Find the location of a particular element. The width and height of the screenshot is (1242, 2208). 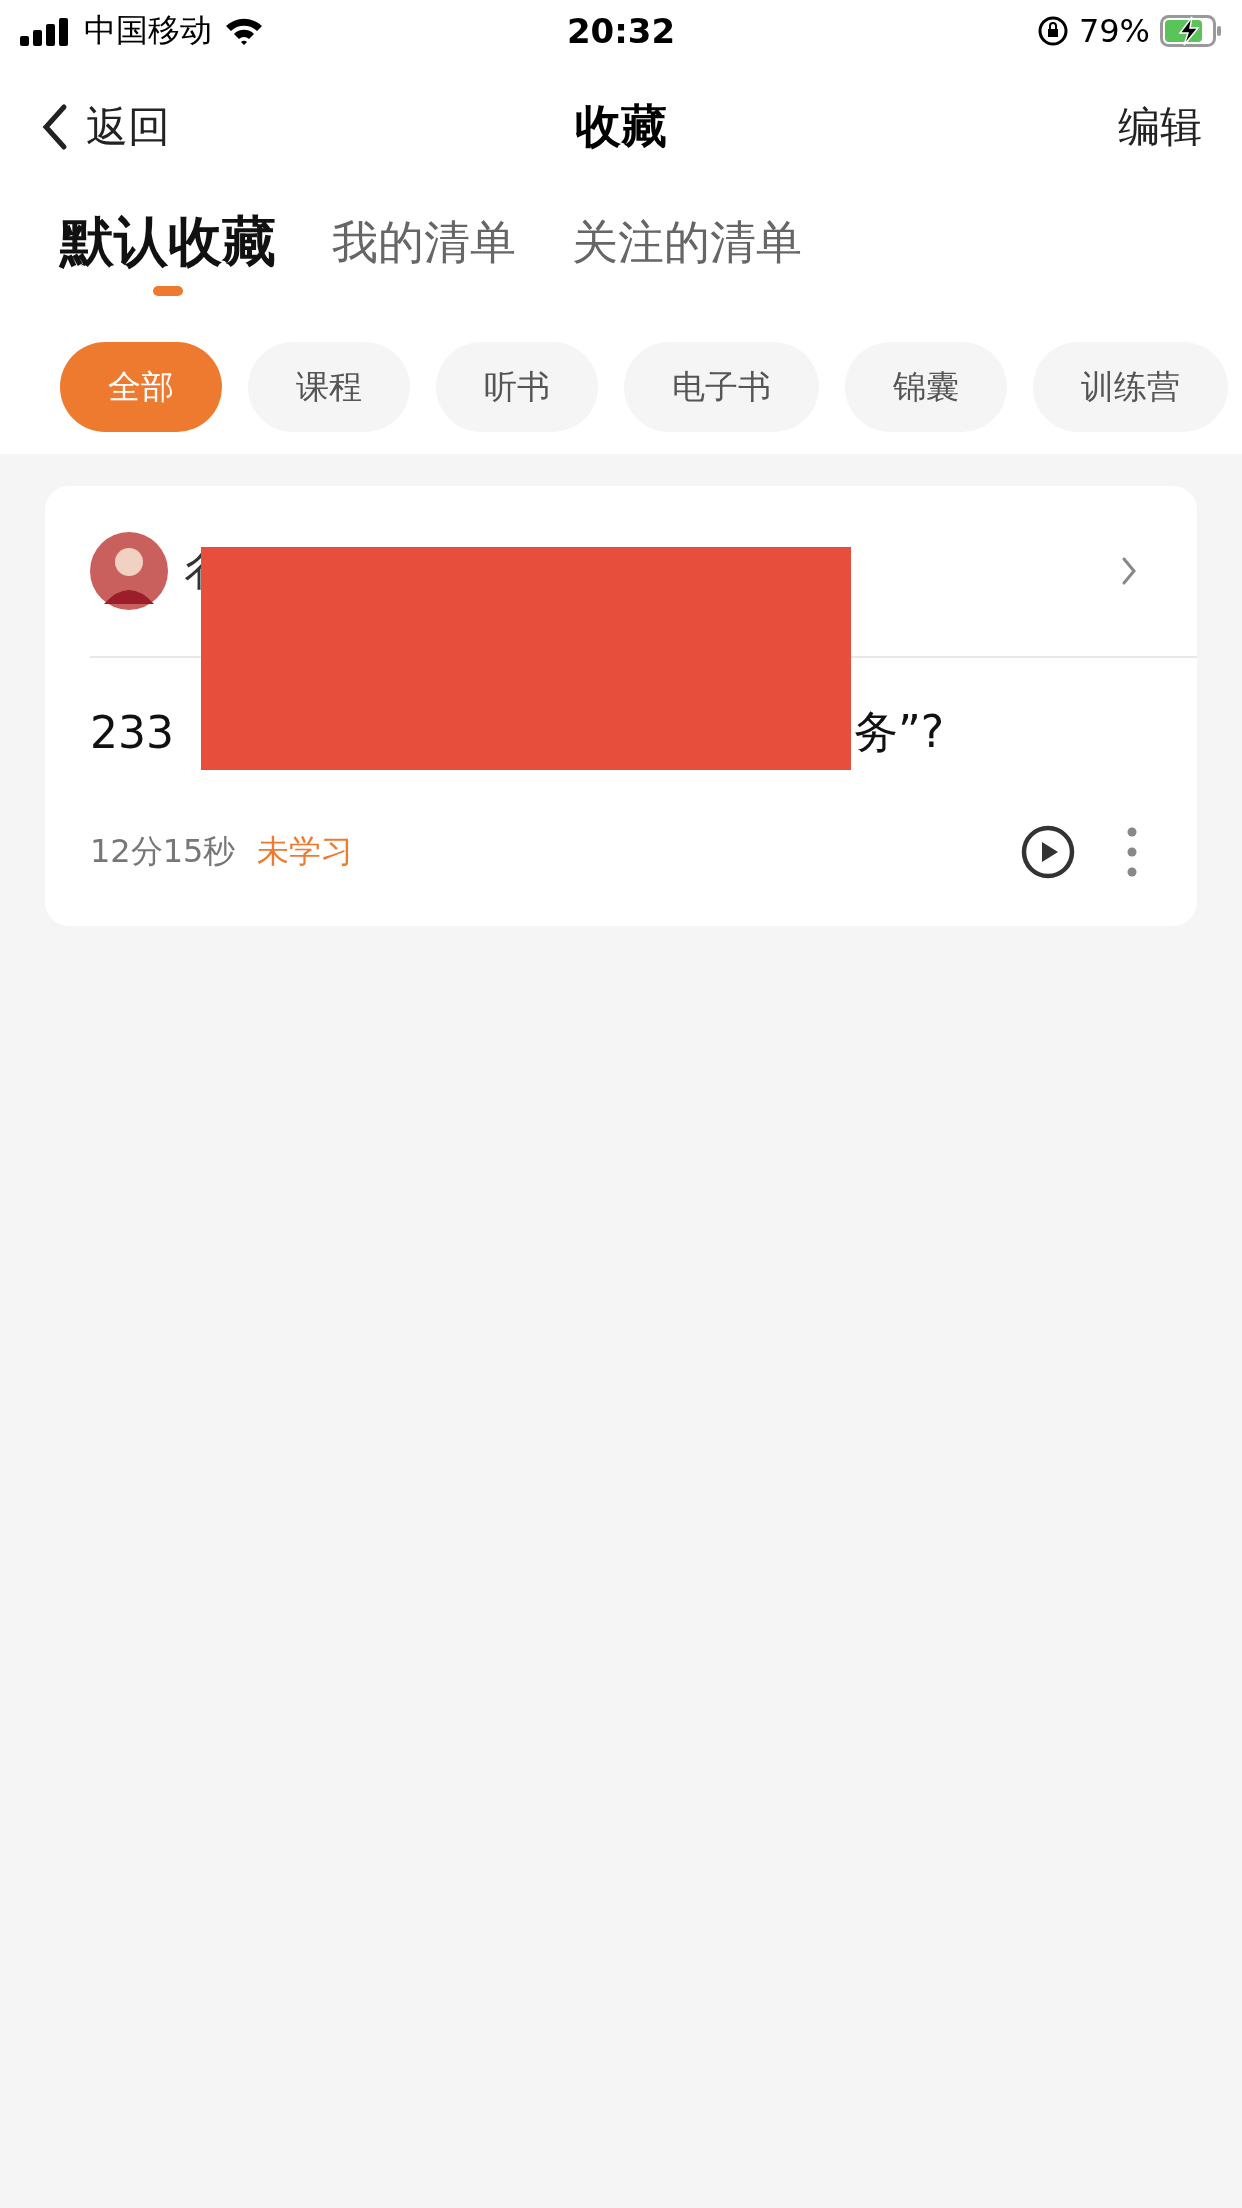

collection-tab: 关注的清单 is located at coordinates (687, 242).